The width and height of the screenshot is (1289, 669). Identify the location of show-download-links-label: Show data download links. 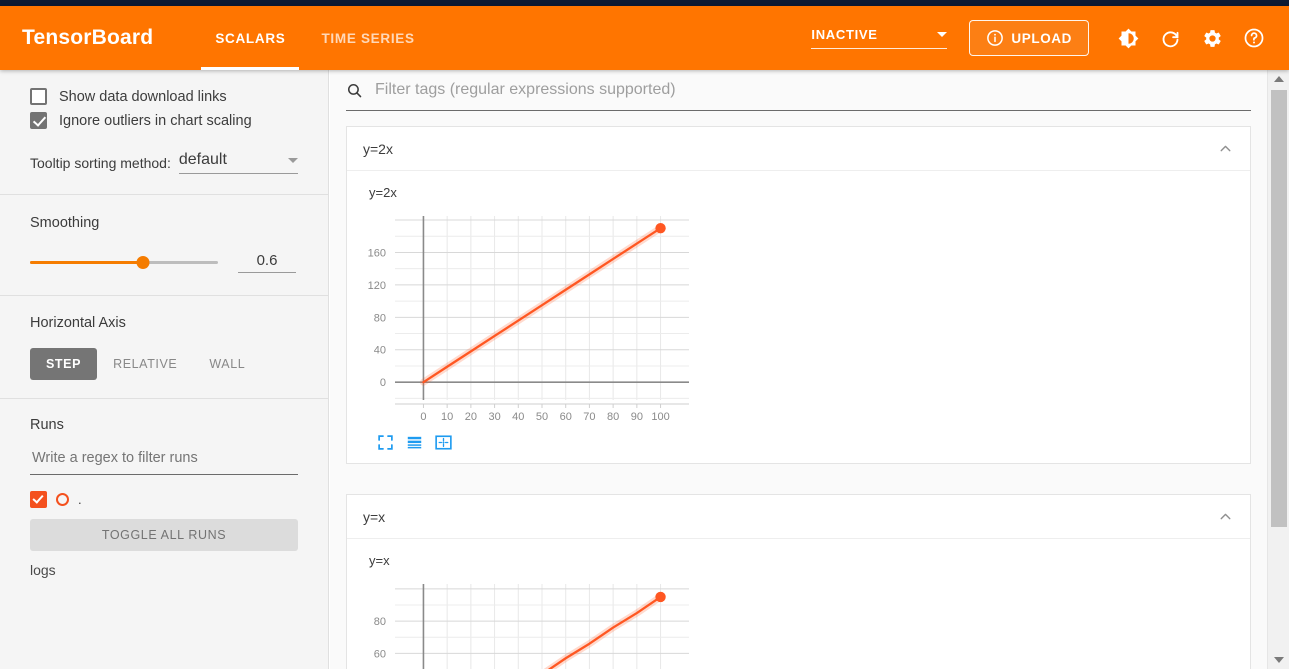
(143, 96).